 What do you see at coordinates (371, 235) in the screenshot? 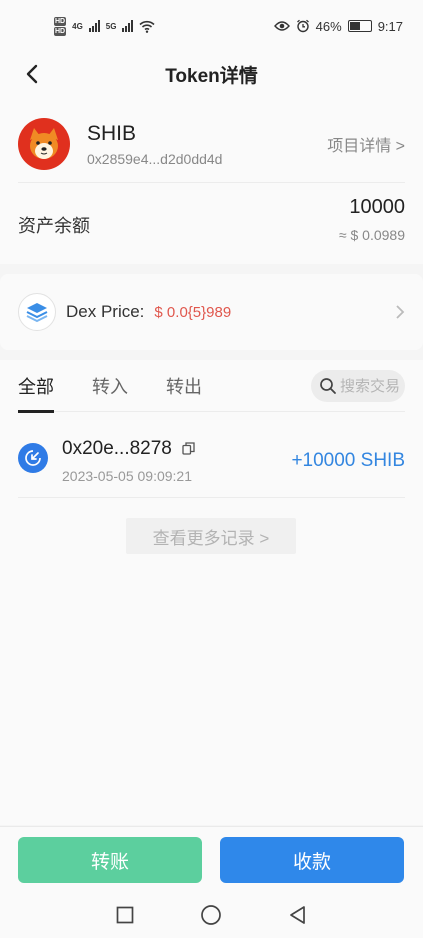
I see `balance-fiat-value: ≈ $ 0.0989` at bounding box center [371, 235].